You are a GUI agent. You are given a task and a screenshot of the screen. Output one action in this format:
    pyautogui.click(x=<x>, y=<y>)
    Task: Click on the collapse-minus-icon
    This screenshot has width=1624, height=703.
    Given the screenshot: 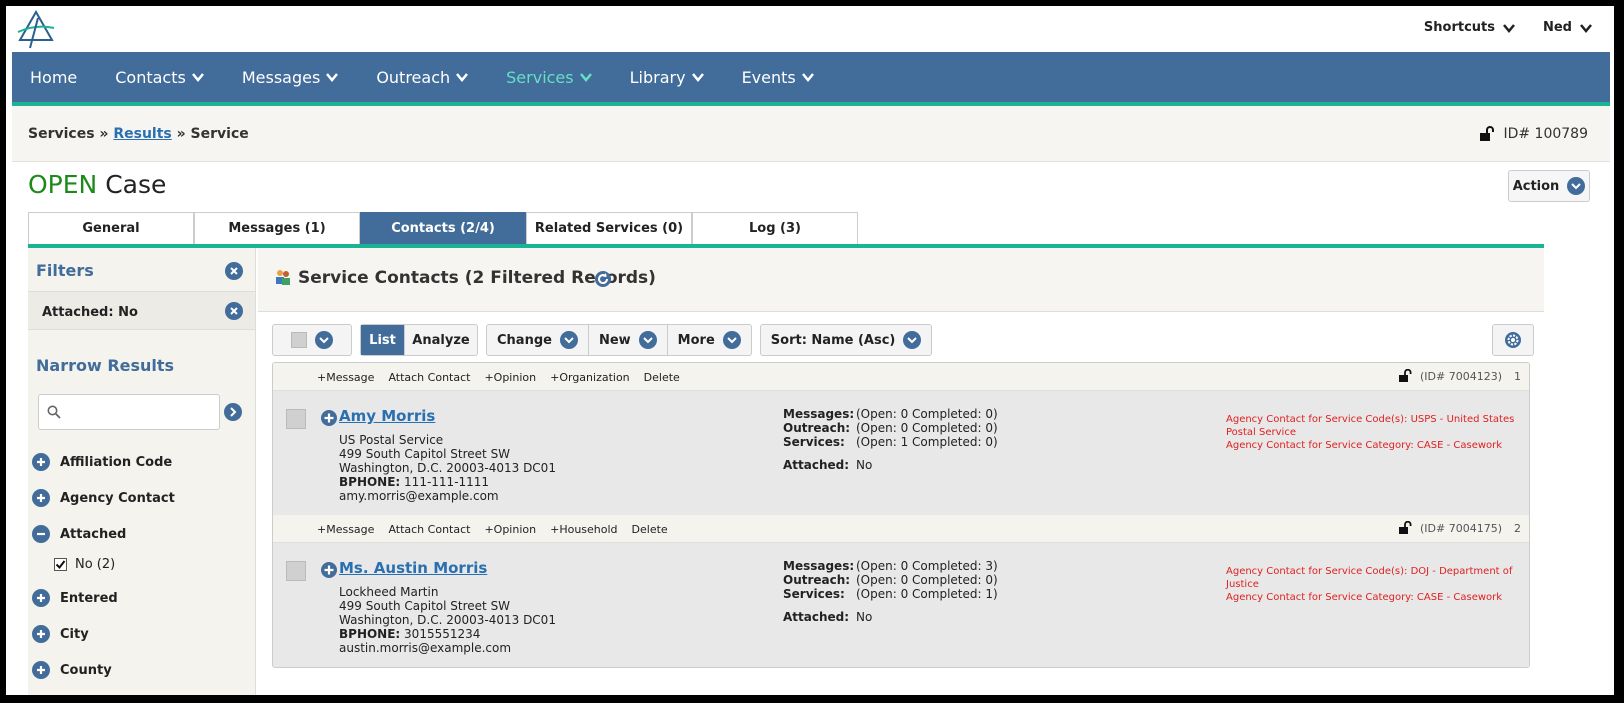 What is the action you would take?
    pyautogui.click(x=41, y=534)
    